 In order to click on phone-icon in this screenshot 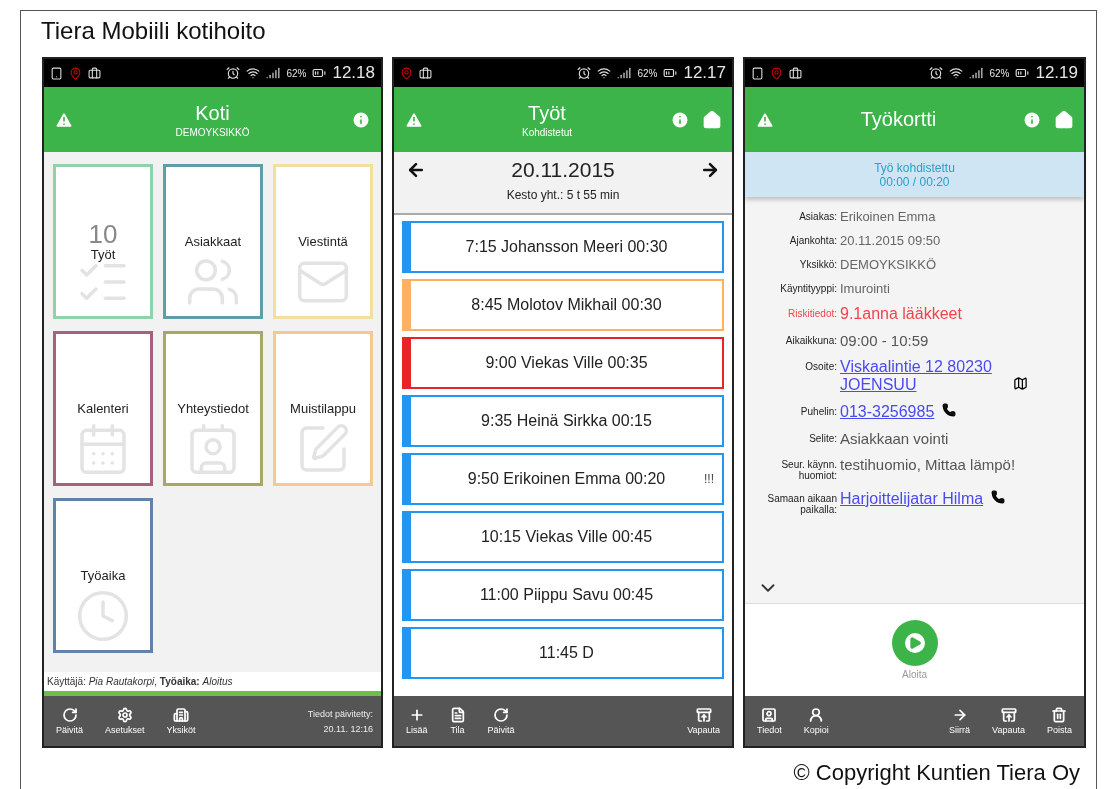, I will do `click(949, 410)`.